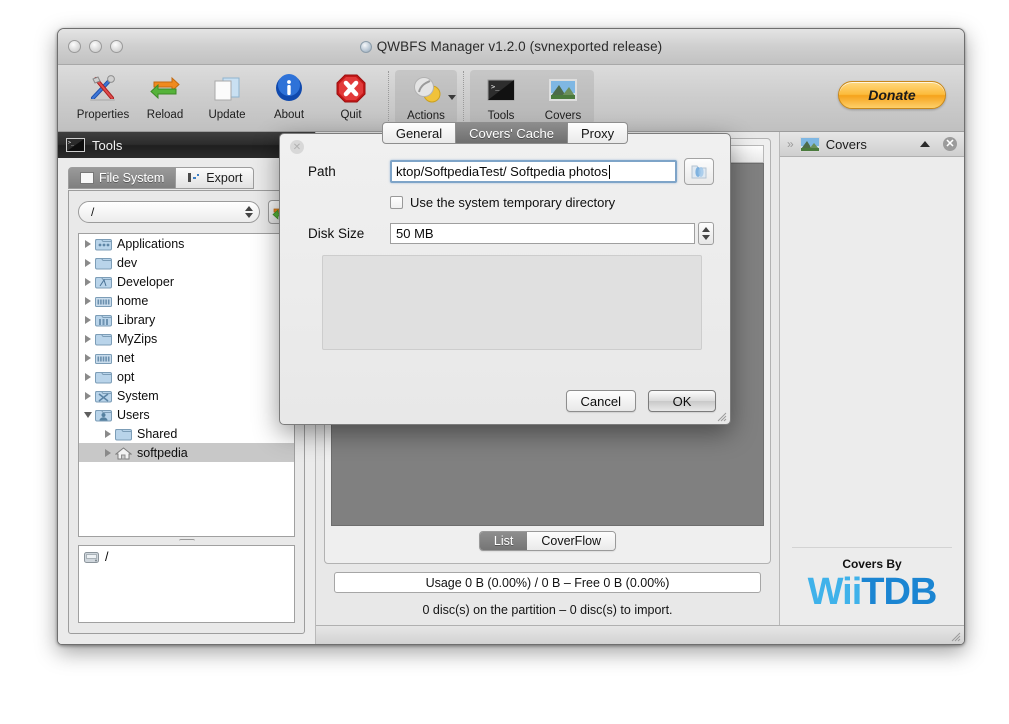  Describe the element at coordinates (501, 96) in the screenshot. I see `toolbar-button-tools: >_ Tools` at that location.